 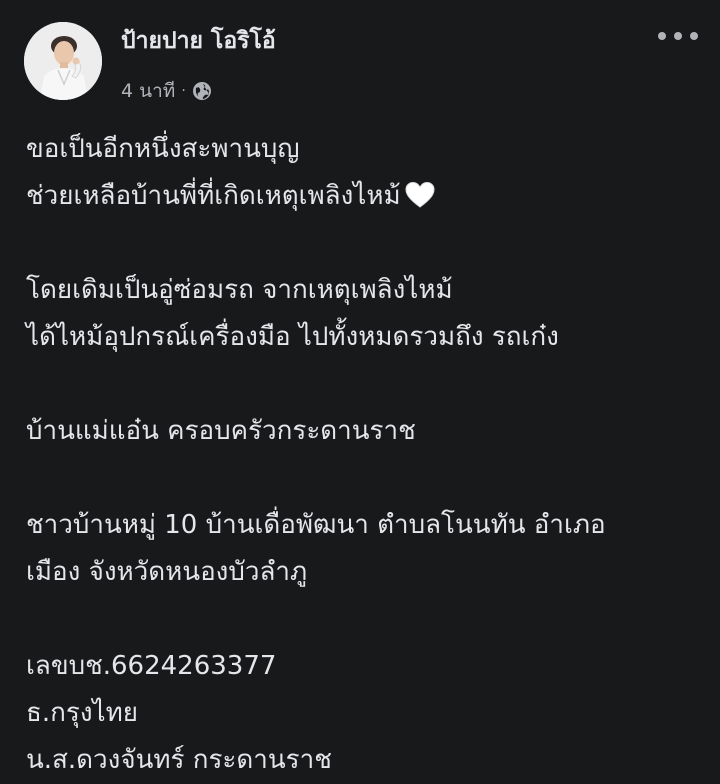 I want to click on author-name: ป้ายปาย โอริโอ้, so click(x=198, y=41).